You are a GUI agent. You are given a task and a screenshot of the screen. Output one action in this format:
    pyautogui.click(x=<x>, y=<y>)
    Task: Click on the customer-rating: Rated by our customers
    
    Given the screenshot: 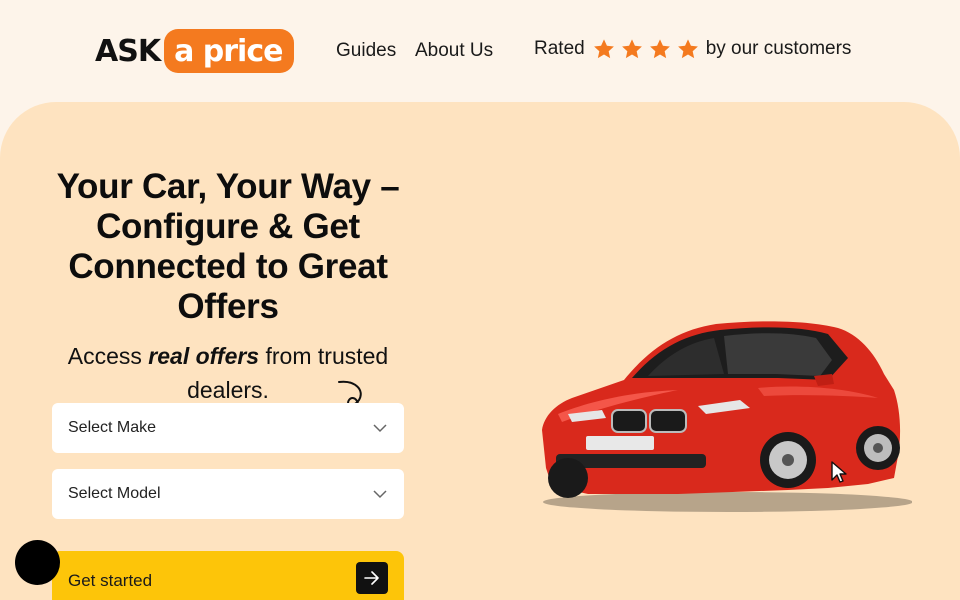 What is the action you would take?
    pyautogui.click(x=692, y=49)
    